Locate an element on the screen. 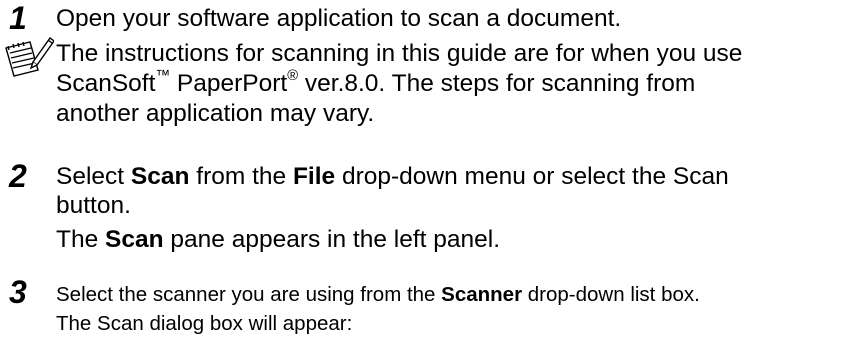 The image size is (863, 347). step-2-line-2: button. is located at coordinates (93, 205).